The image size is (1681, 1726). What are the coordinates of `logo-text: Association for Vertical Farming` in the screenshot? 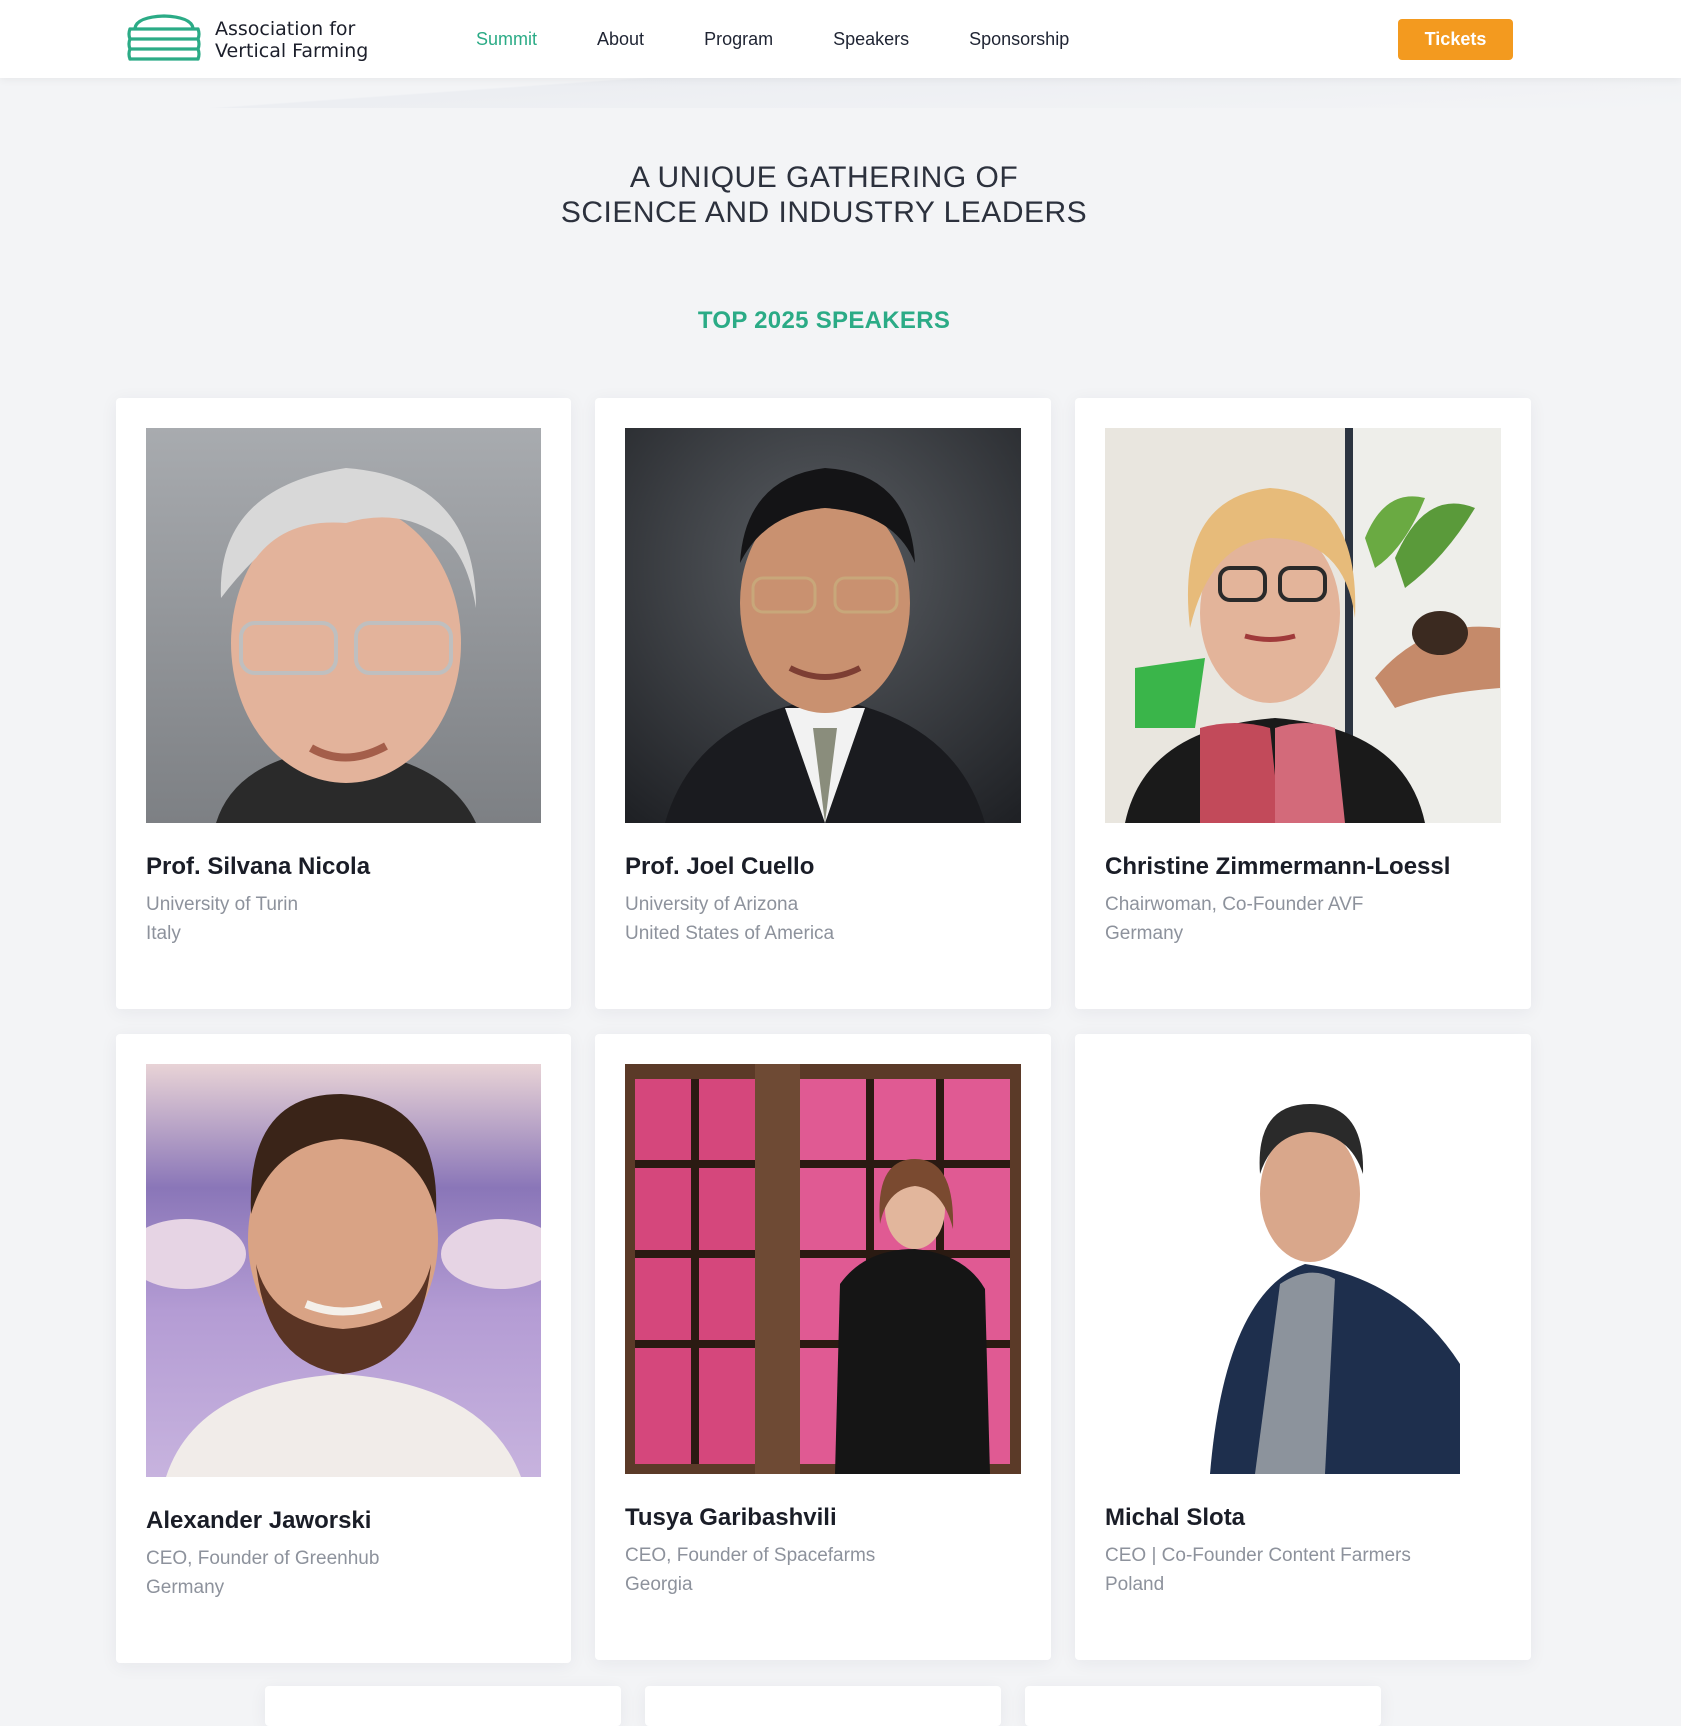 It's located at (291, 40).